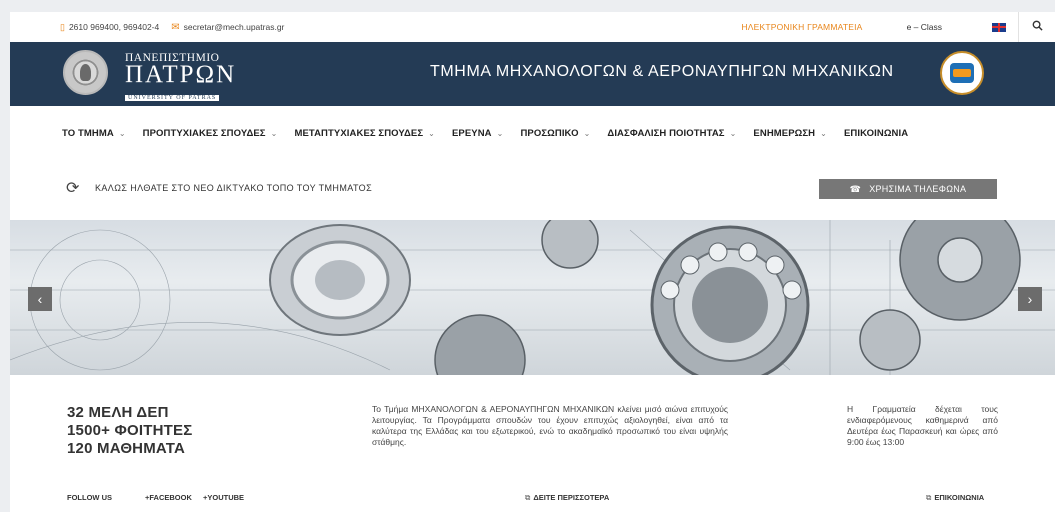 Image resolution: width=1055 pixels, height=512 pixels. Describe the element at coordinates (85, 72) in the screenshot. I see `university-seal-logo` at that location.